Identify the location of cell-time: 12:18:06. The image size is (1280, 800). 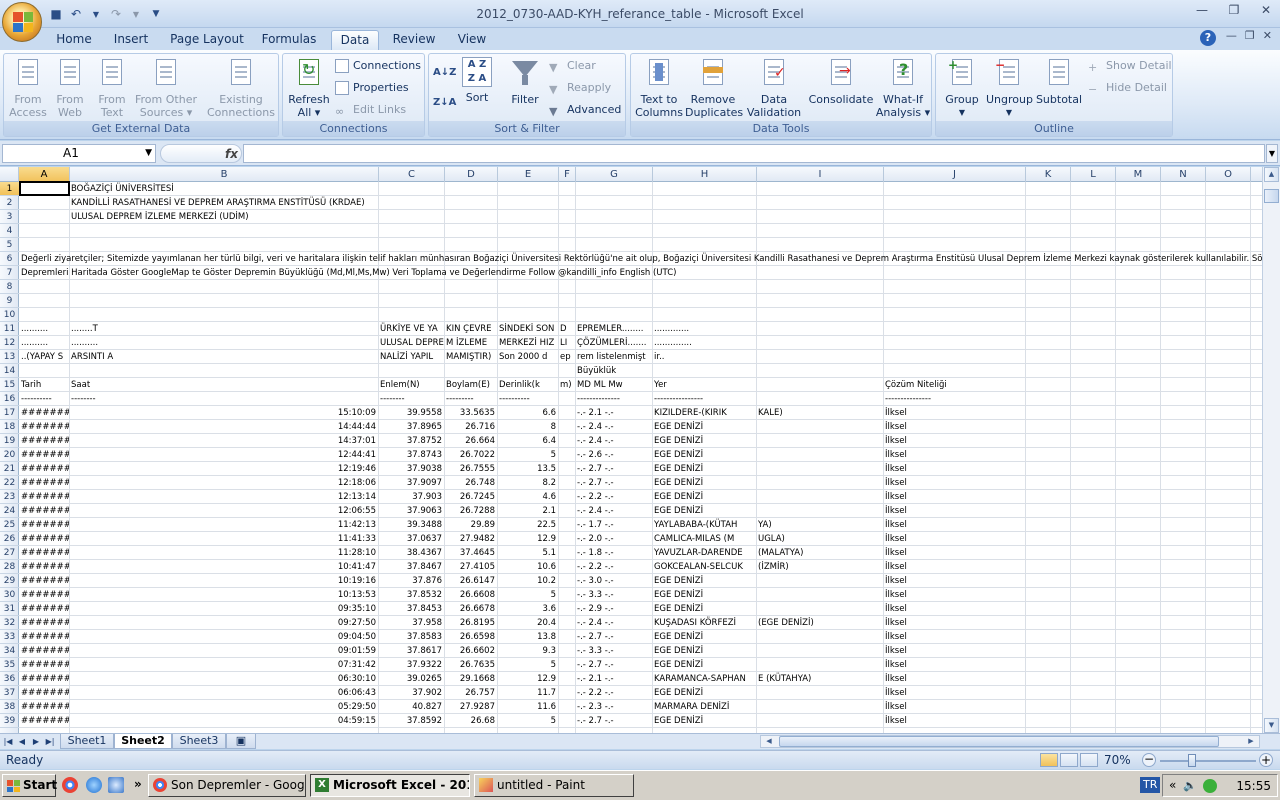
(223, 483).